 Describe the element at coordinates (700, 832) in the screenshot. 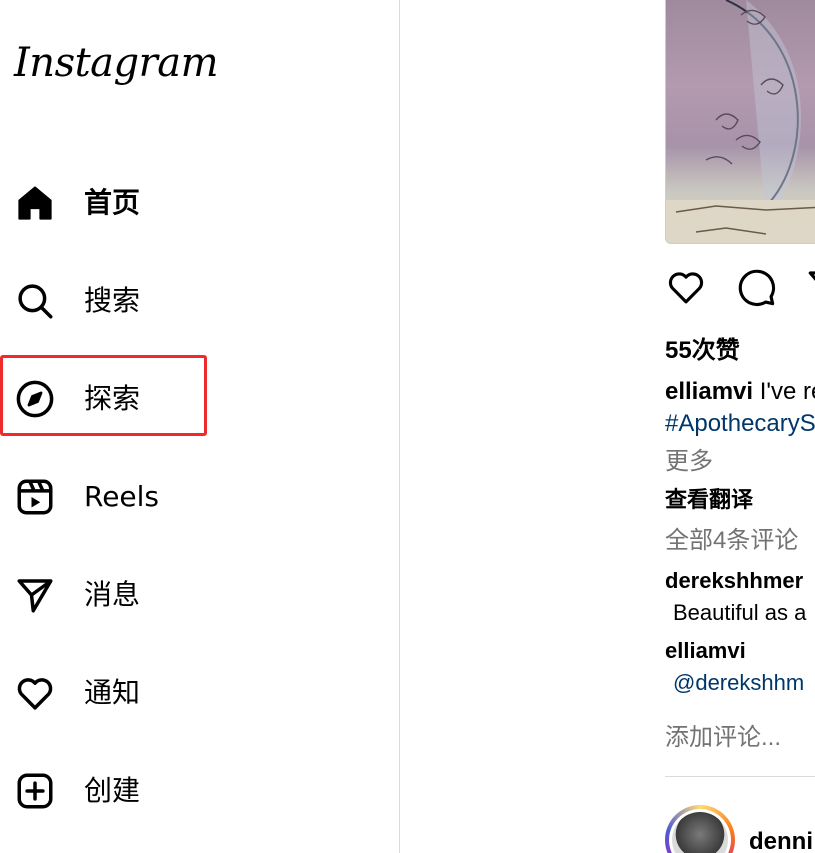

I see `avatar` at that location.